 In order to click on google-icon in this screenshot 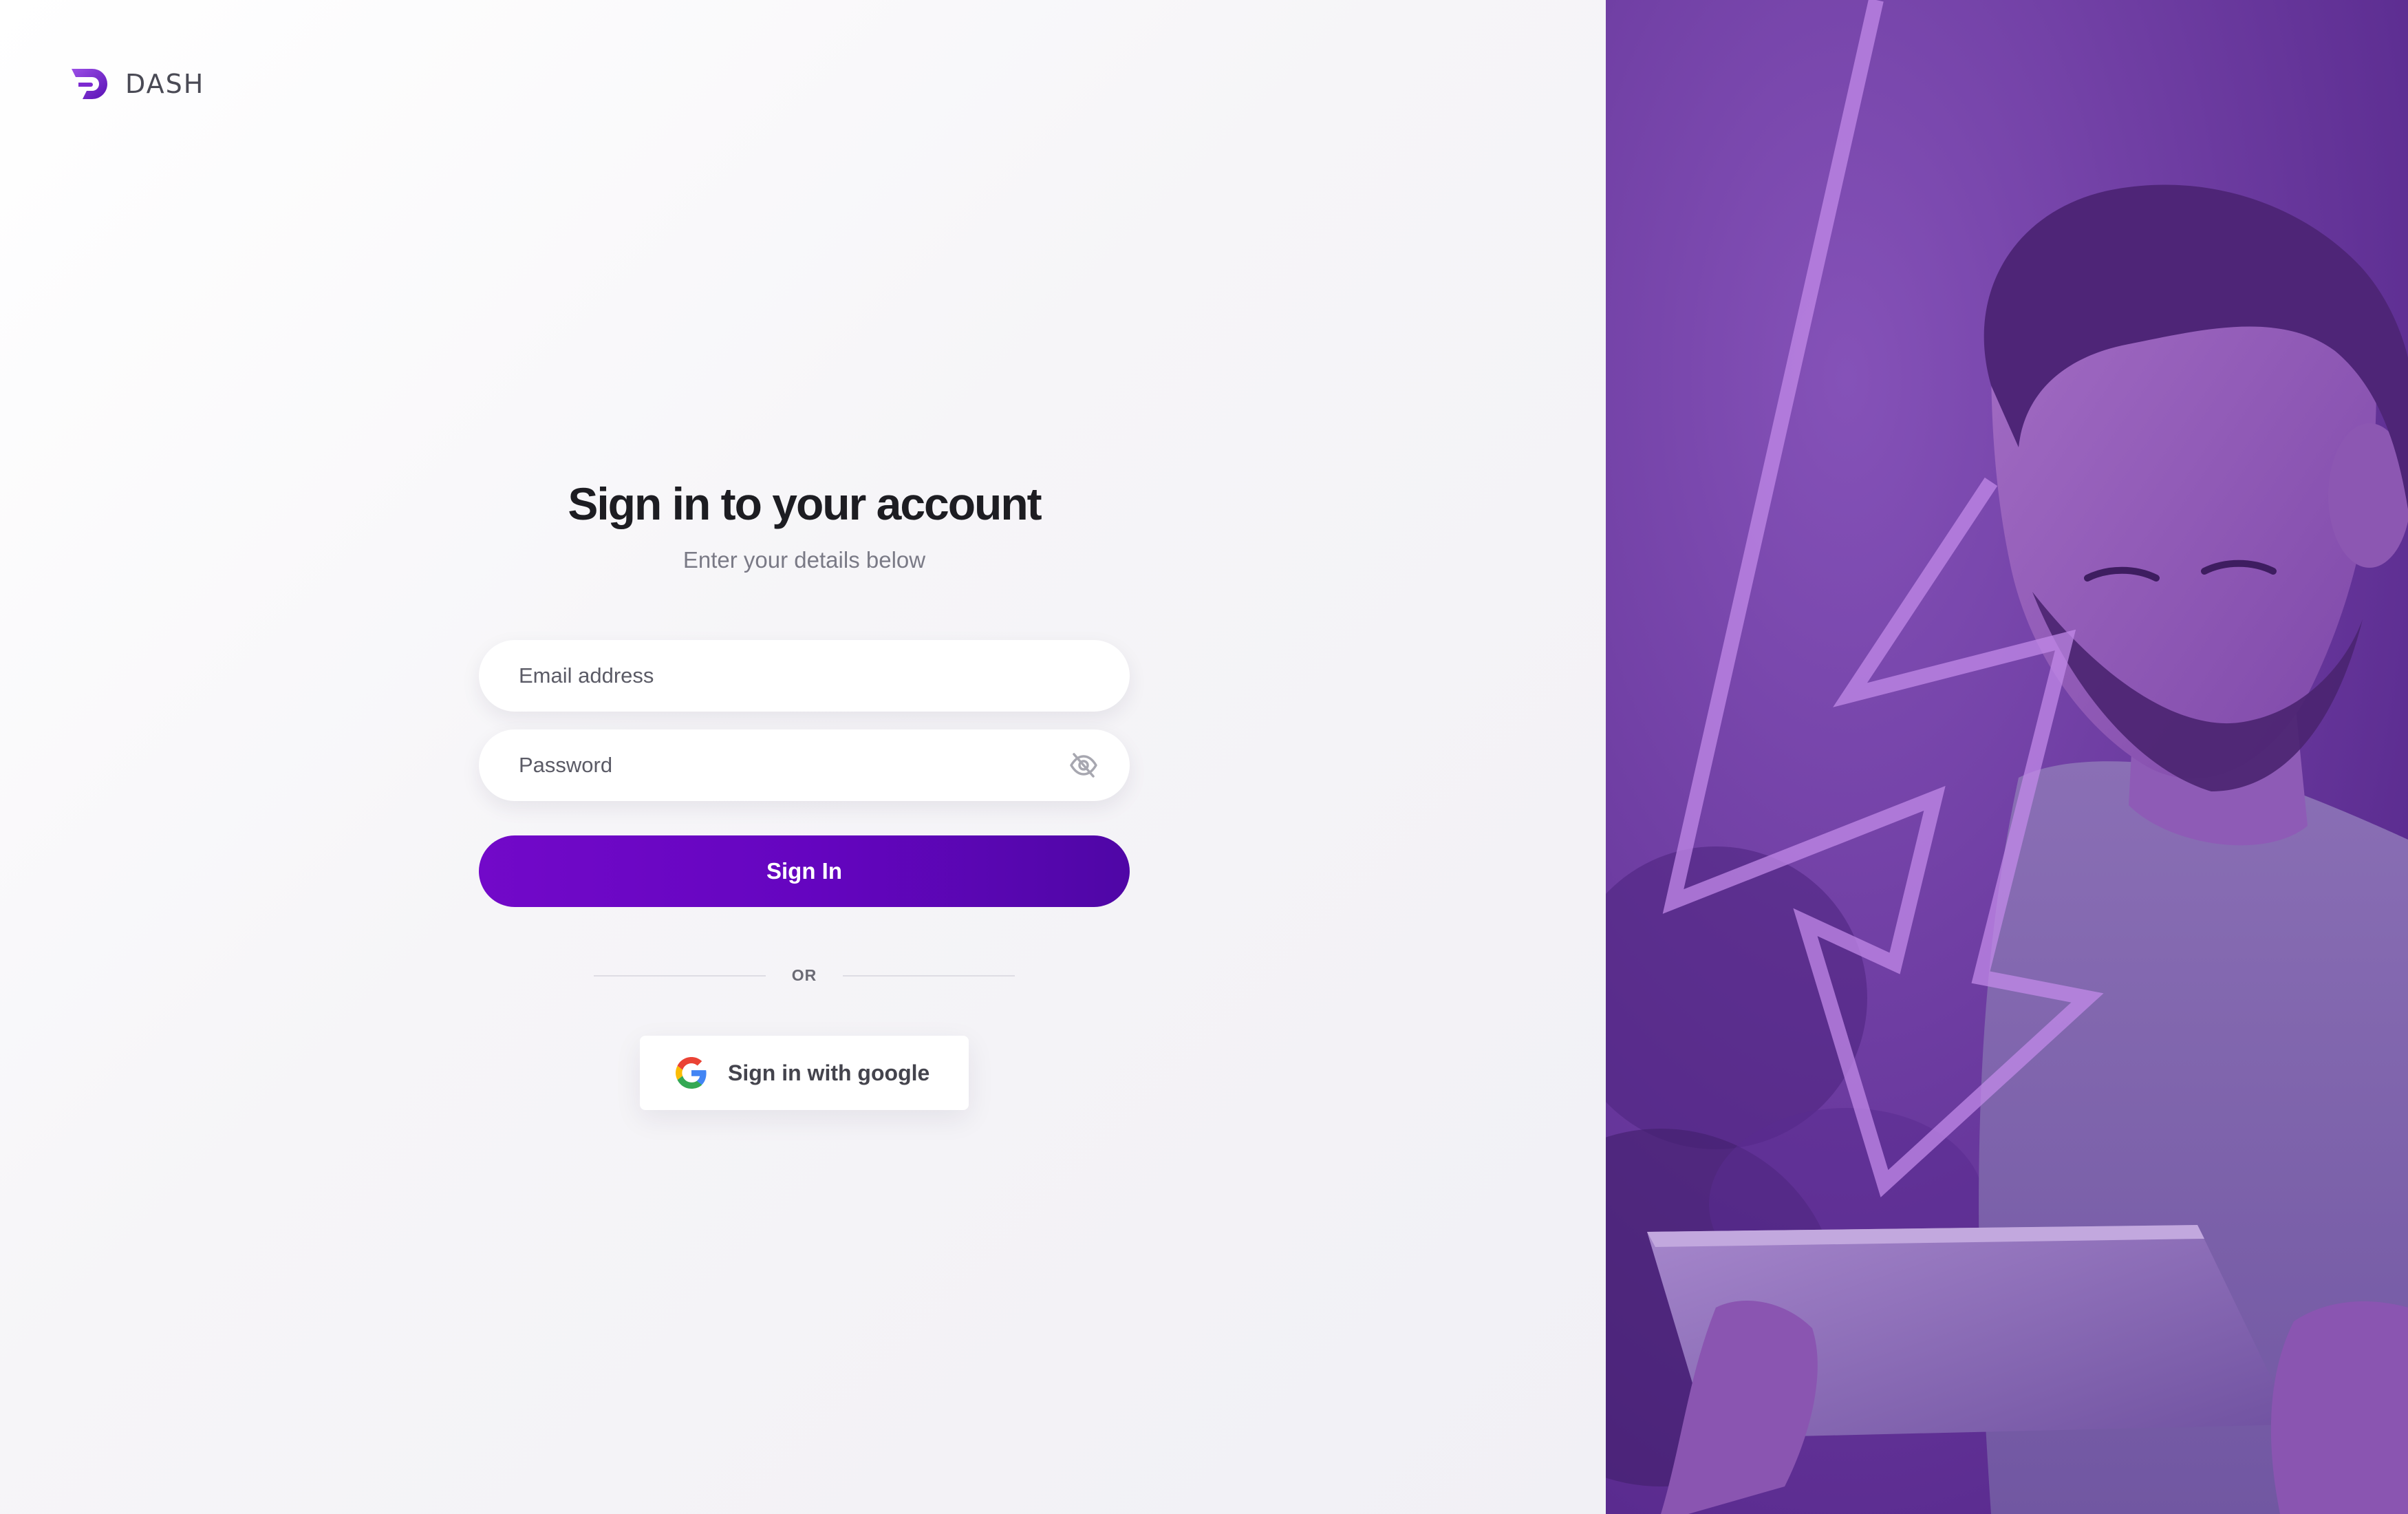, I will do `click(691, 1073)`.